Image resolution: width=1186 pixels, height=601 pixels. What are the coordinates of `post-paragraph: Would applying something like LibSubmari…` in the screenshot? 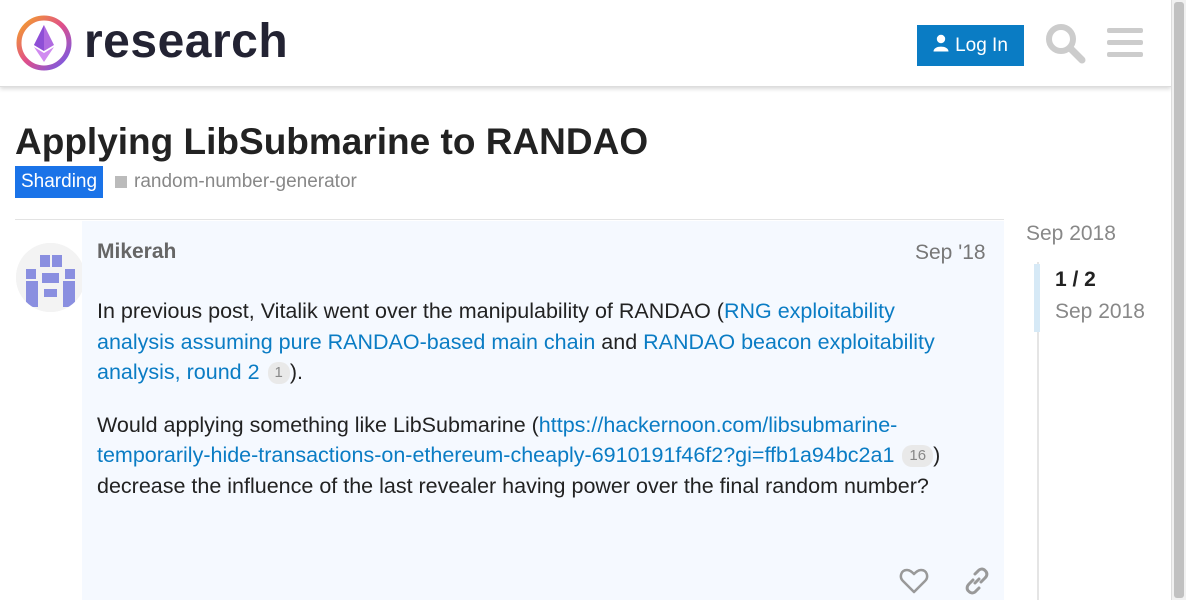 It's located at (537, 456).